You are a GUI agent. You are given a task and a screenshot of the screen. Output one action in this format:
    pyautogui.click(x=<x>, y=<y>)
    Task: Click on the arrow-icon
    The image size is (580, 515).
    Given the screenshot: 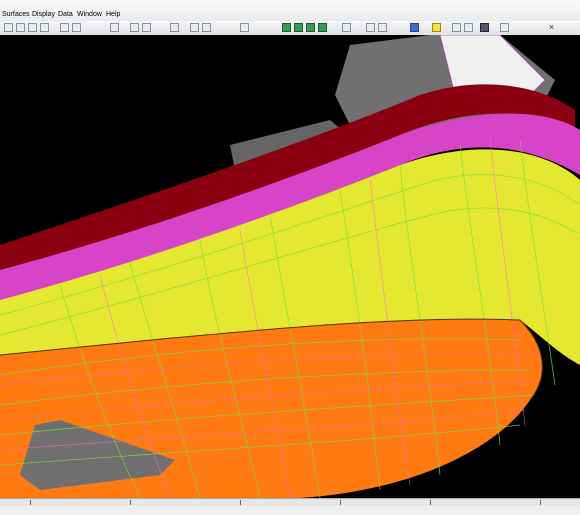 What is the action you would take?
    pyautogui.click(x=370, y=27)
    